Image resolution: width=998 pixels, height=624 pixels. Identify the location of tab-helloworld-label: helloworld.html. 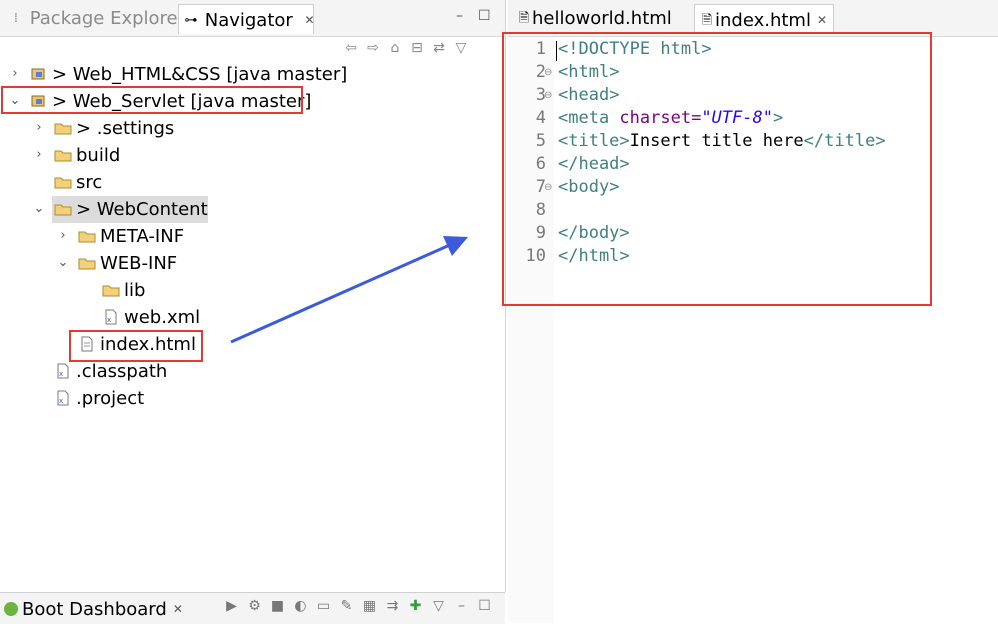
(602, 18).